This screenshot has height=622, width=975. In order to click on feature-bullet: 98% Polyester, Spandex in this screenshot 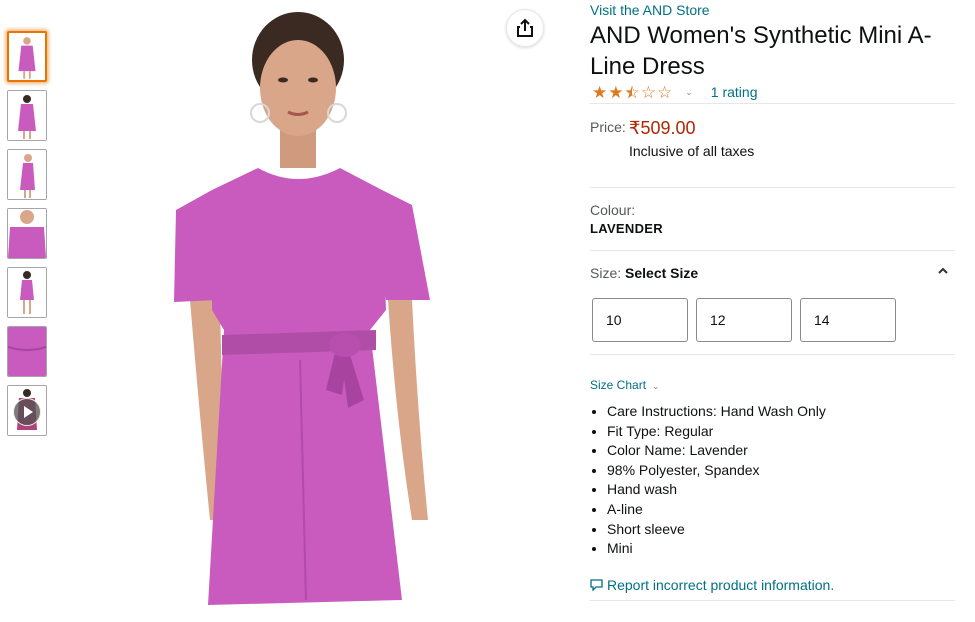, I will do `click(716, 471)`.